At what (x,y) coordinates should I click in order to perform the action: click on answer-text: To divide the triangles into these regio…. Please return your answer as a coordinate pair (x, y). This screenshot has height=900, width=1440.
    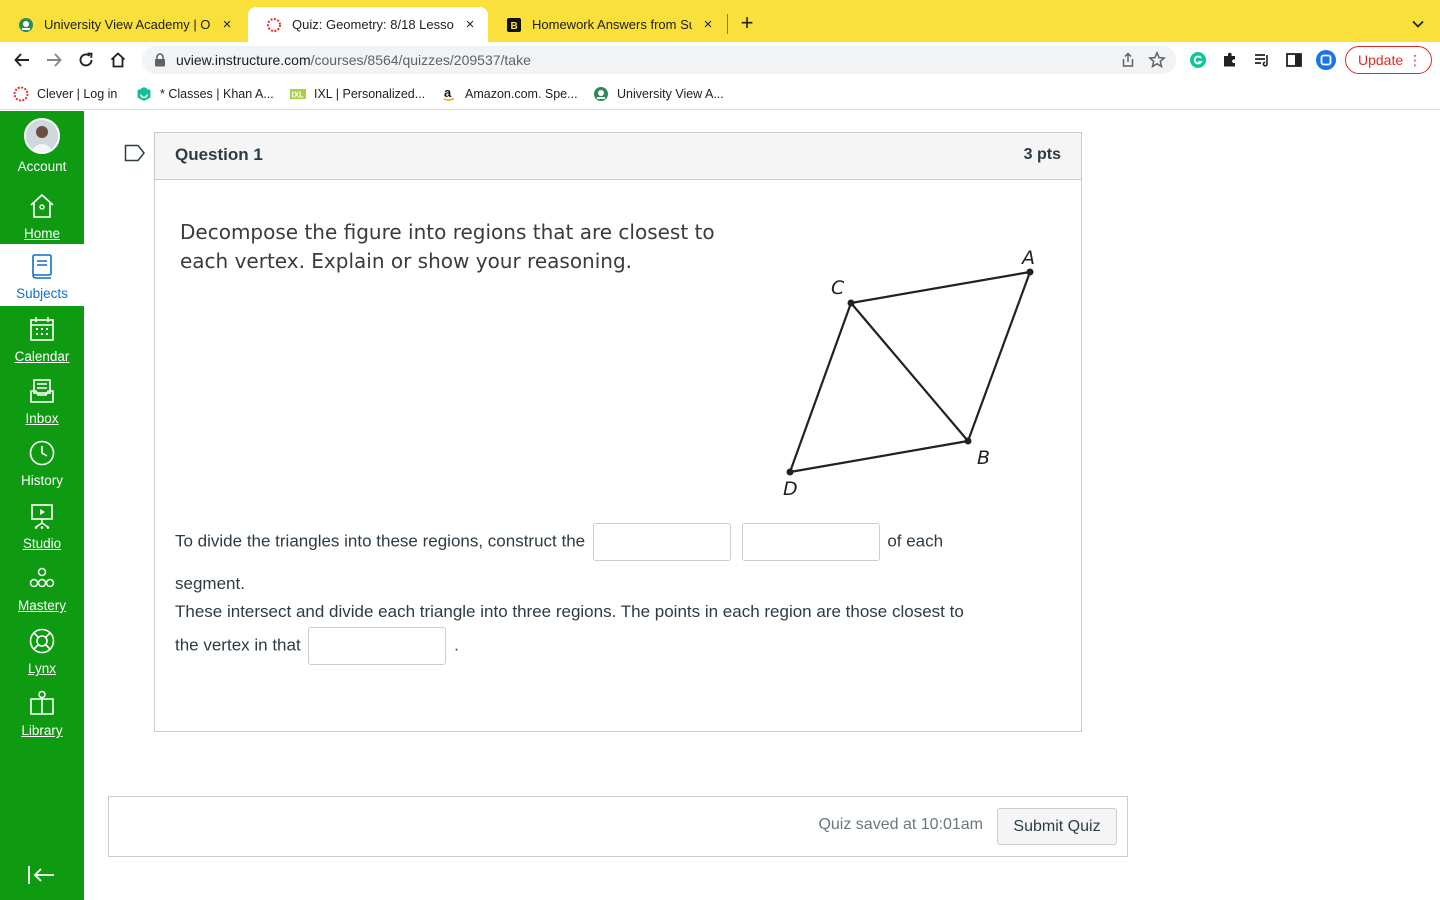
    Looking at the image, I should click on (380, 541).